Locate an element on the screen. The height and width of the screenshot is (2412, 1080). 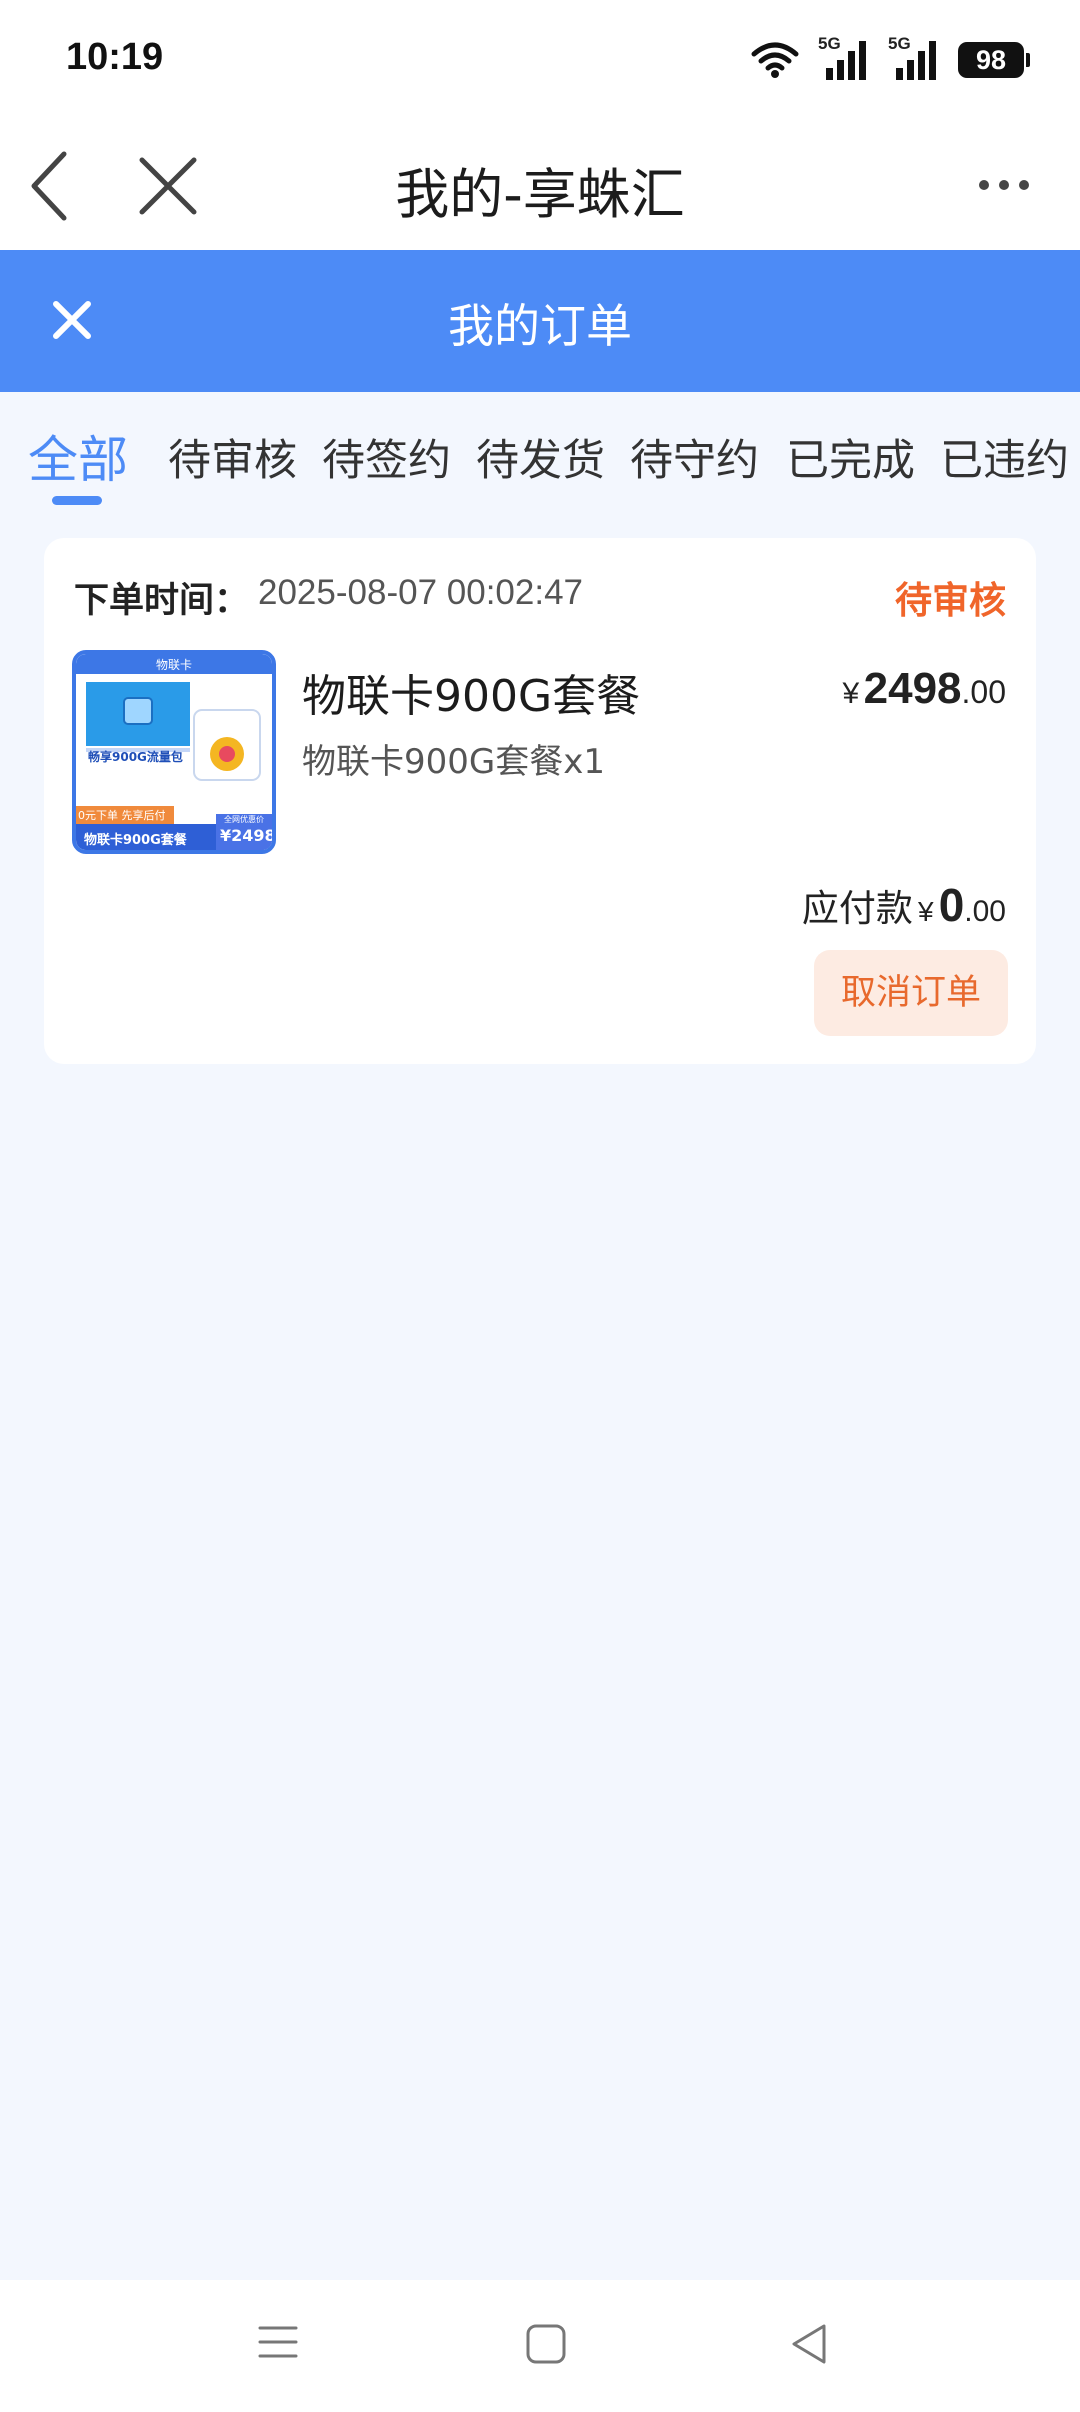
order-time-value: 2025-08-07 00:02:47 is located at coordinates (420, 592).